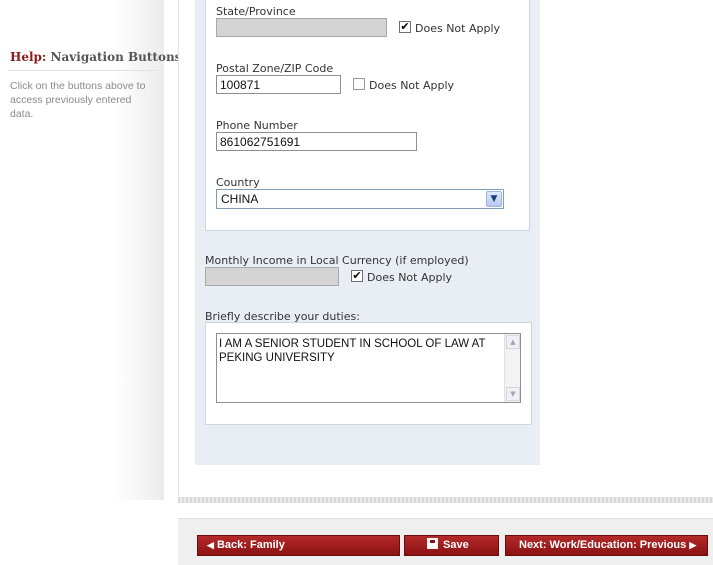 This screenshot has height=565, width=713. What do you see at coordinates (240, 199) in the screenshot?
I see `country-value: CHINA` at bounding box center [240, 199].